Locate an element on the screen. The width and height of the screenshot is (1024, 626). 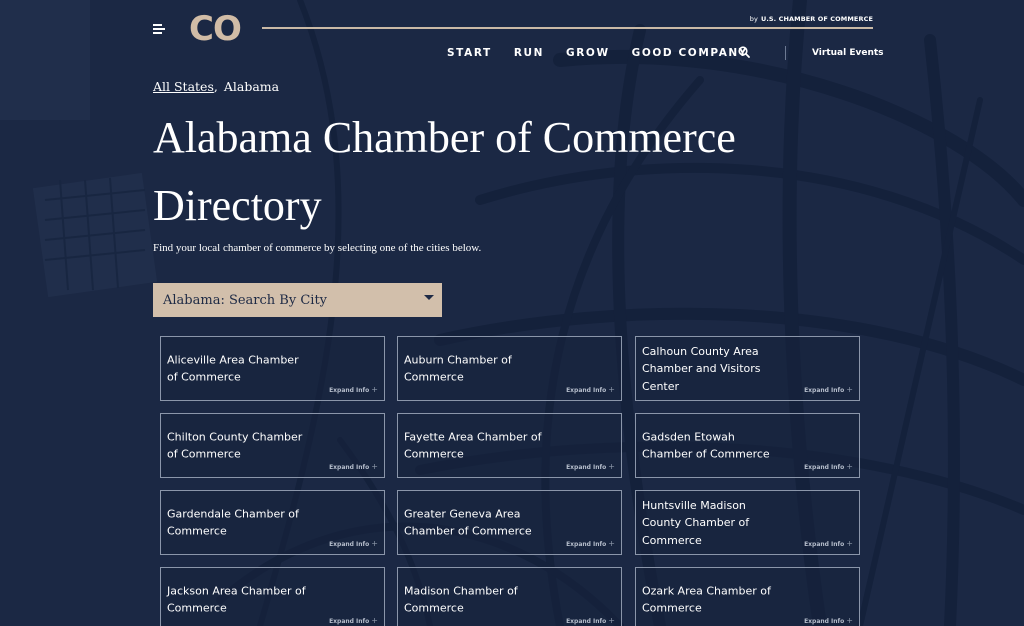
us-chamber-brand: by U.S. CHAMBER OF COMMERCE is located at coordinates (811, 19).